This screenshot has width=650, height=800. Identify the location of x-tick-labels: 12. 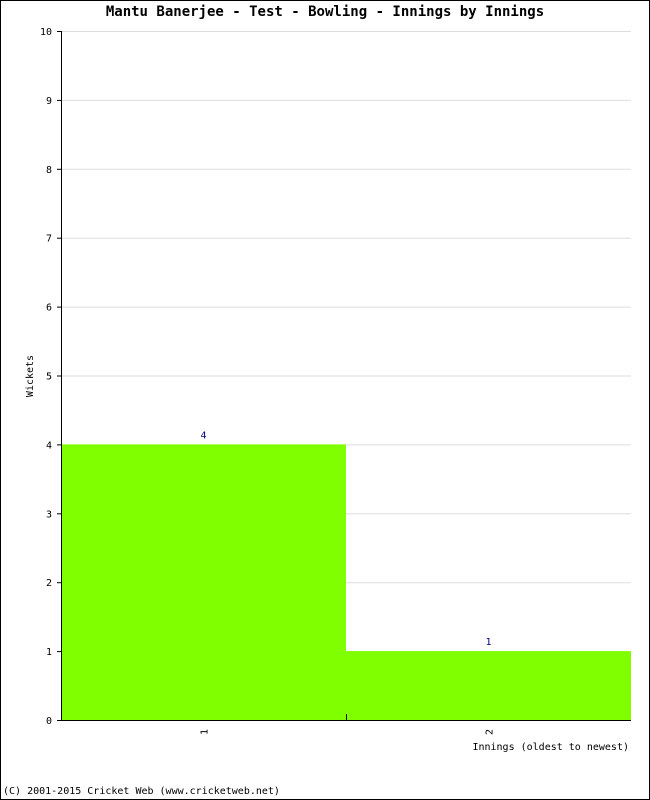
(348, 732).